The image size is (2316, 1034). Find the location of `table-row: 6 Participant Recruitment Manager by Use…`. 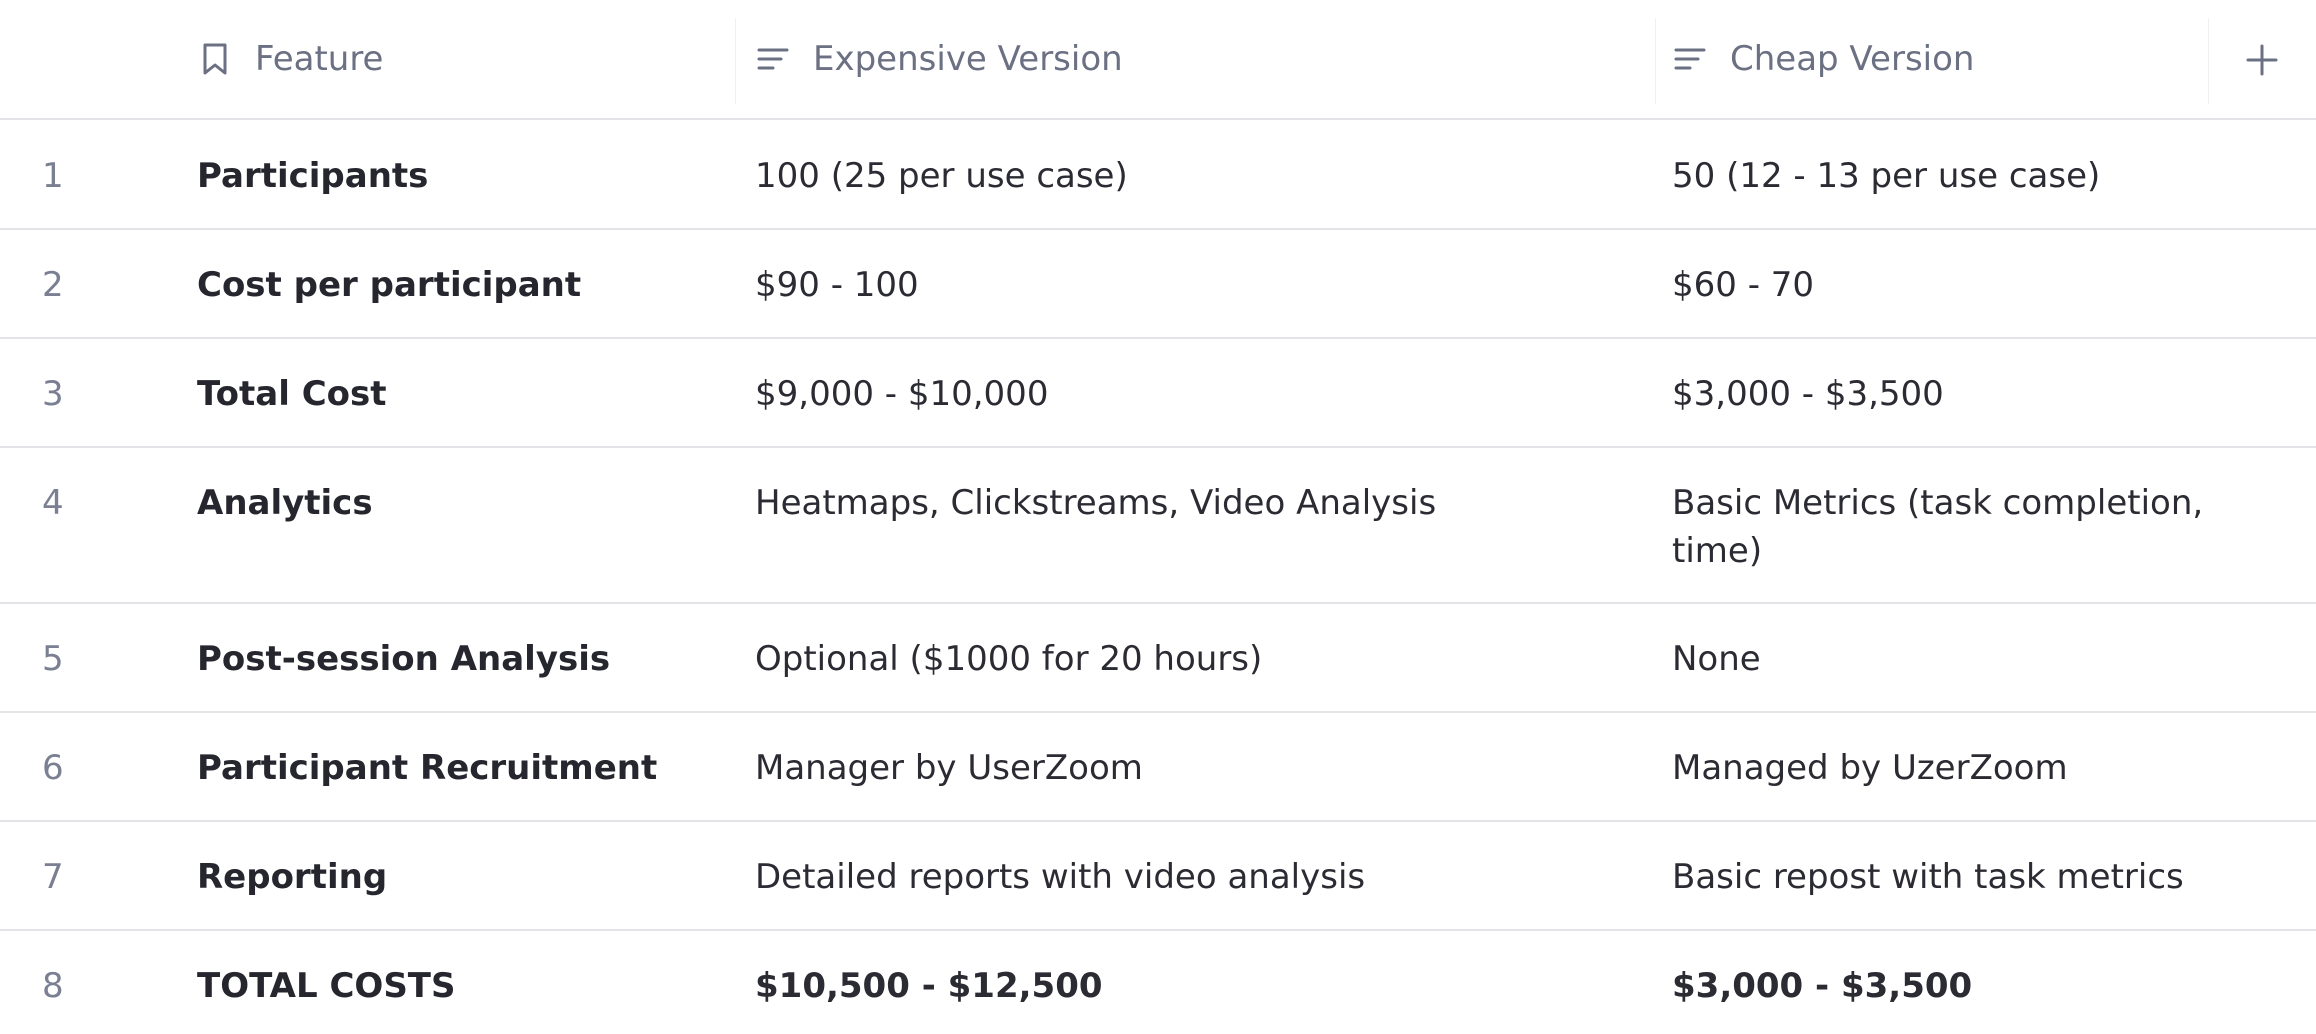

table-row: 6 Participant Recruitment Manager by Use… is located at coordinates (1158, 767).